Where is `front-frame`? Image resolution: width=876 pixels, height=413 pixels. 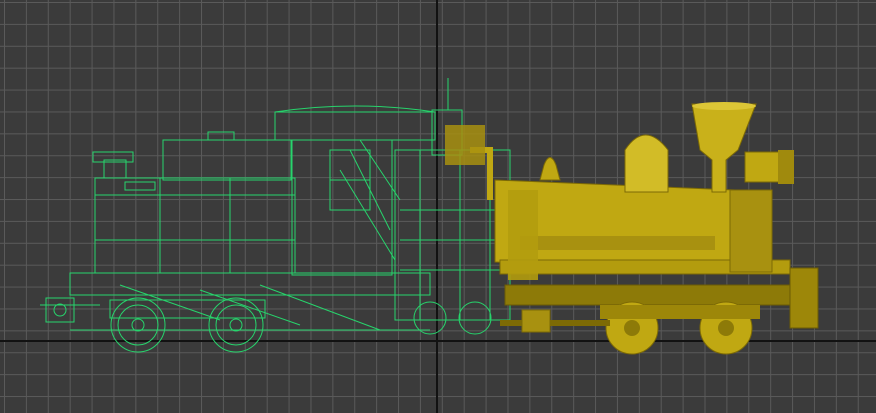 front-frame is located at coordinates (655, 295).